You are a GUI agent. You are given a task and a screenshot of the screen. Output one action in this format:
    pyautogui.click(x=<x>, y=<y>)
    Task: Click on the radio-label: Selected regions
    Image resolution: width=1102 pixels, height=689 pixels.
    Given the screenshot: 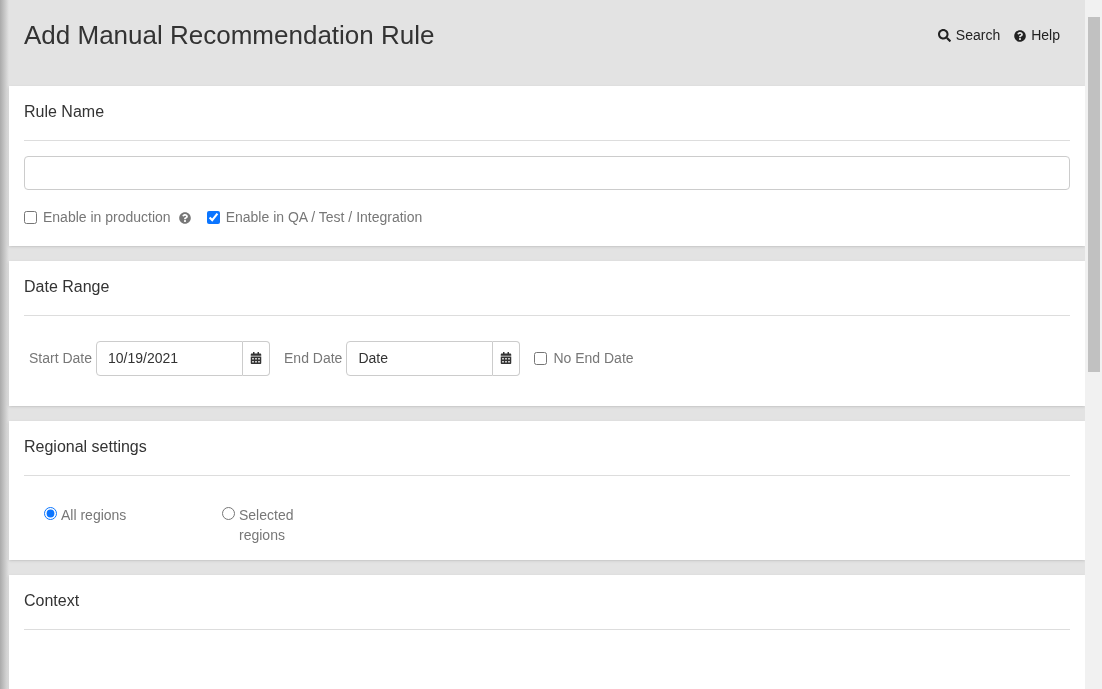 What is the action you would take?
    pyautogui.click(x=267, y=526)
    